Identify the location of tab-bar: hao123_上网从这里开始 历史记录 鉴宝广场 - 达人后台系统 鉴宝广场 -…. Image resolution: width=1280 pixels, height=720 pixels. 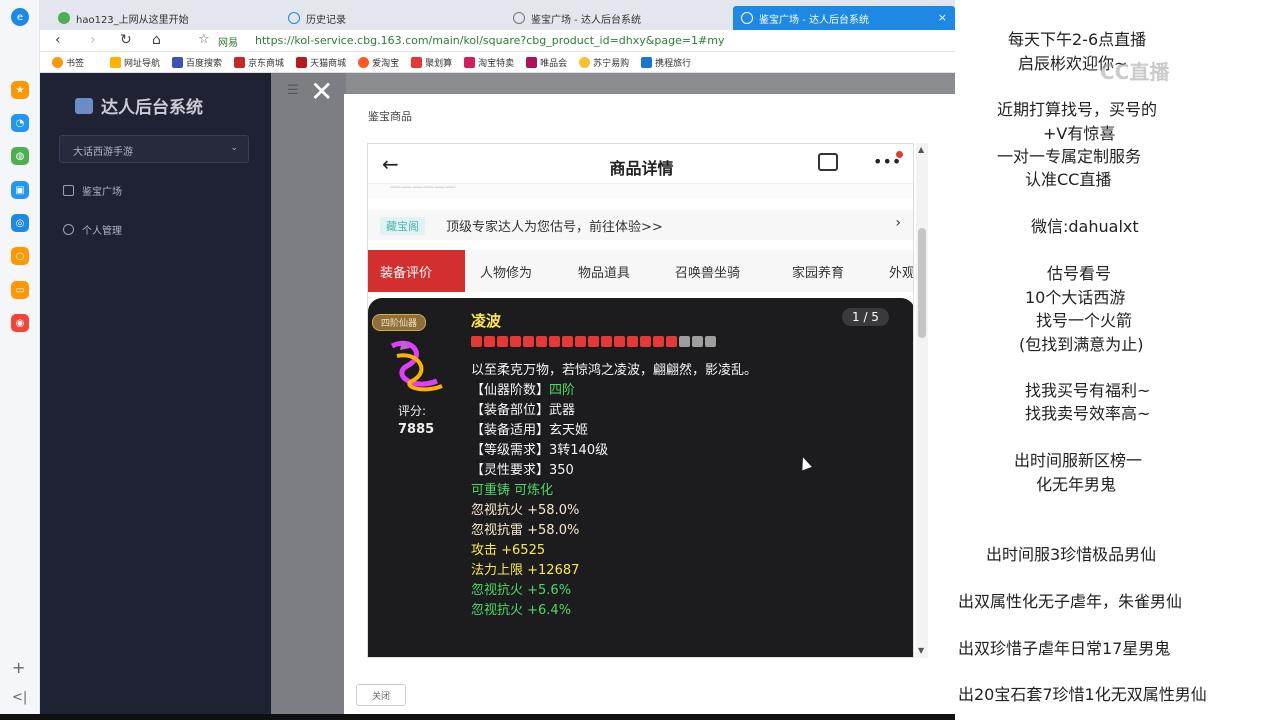
(497, 15).